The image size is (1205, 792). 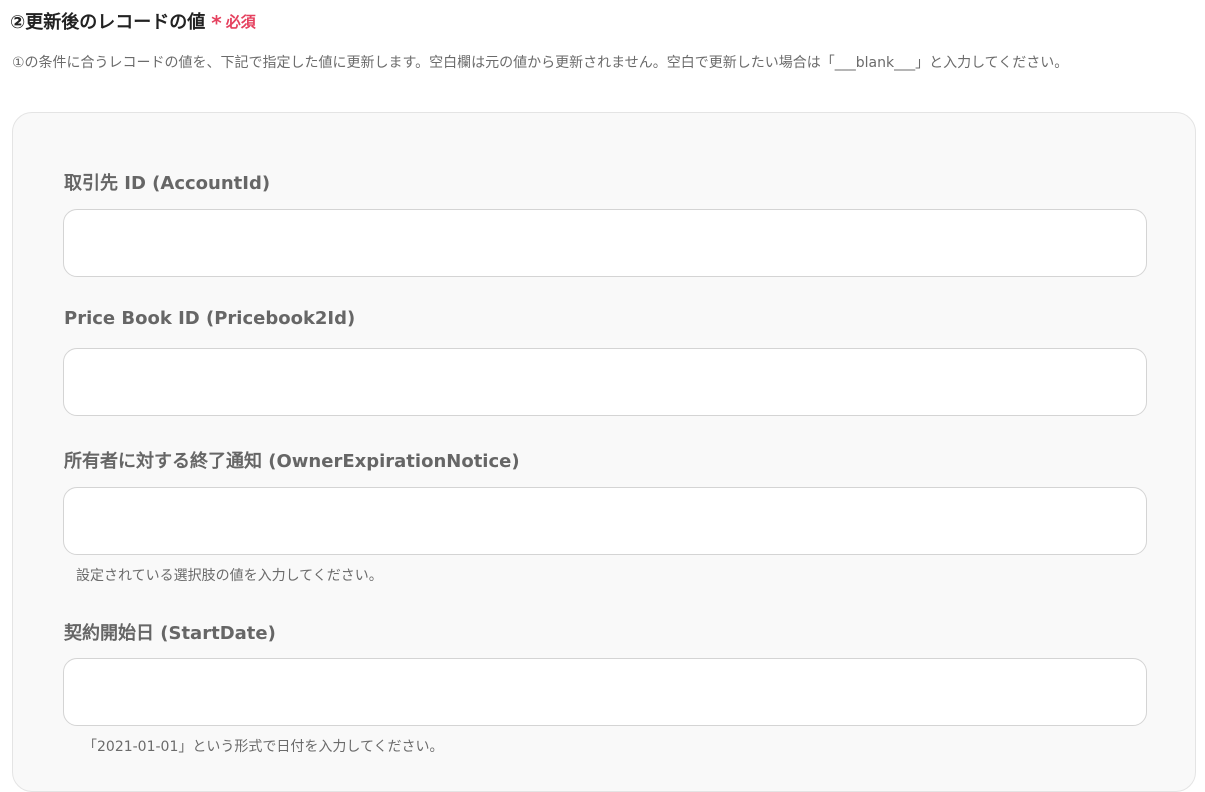 I want to click on owner-expiration-notice-help: 設定されている選択肢の値を入力してください。, so click(x=229, y=576).